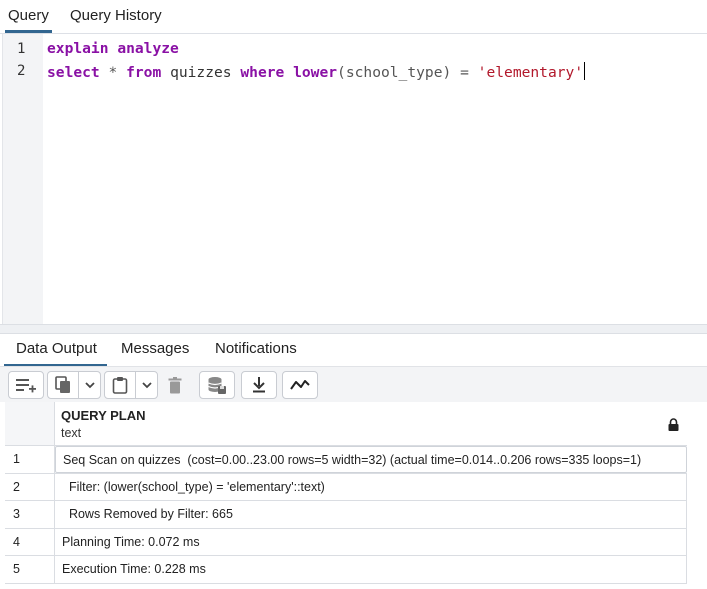  Describe the element at coordinates (155, 348) in the screenshot. I see `tab-messages: Messages` at that location.